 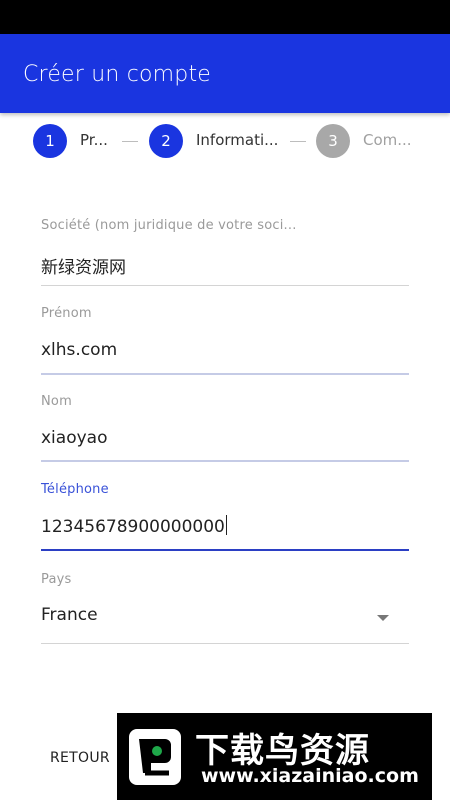 I want to click on phone-label: Téléphone, so click(x=75, y=489).